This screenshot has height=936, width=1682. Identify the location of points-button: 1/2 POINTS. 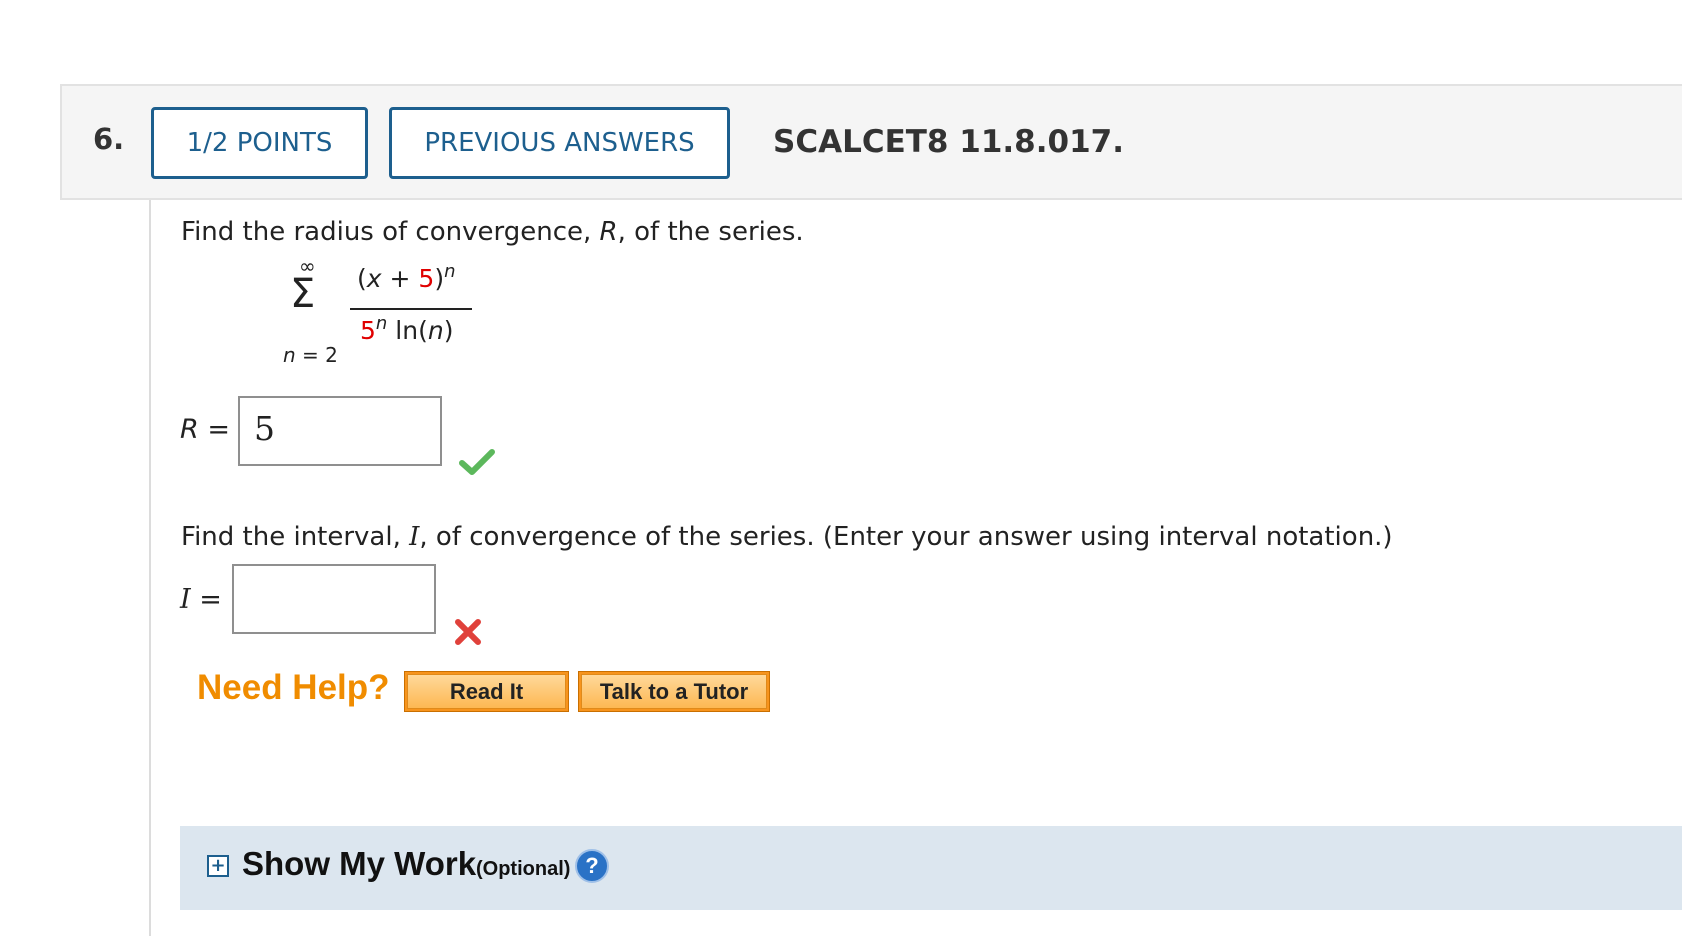
(259, 143).